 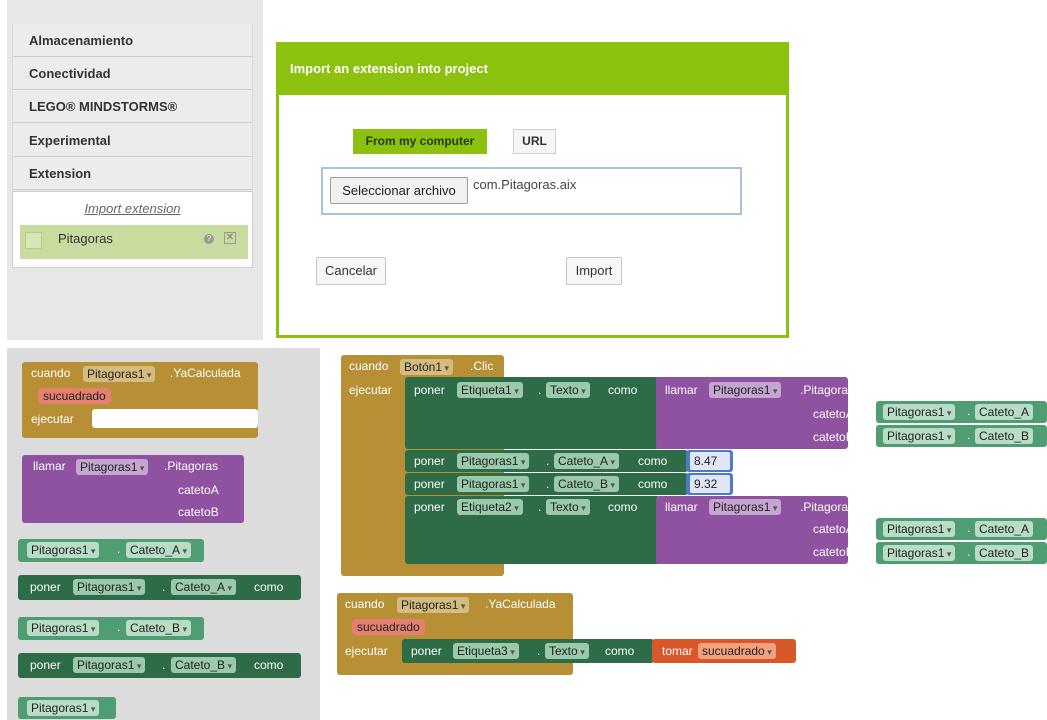 What do you see at coordinates (486, 651) in the screenshot?
I see `component-dropdown: Etiqueta3` at bounding box center [486, 651].